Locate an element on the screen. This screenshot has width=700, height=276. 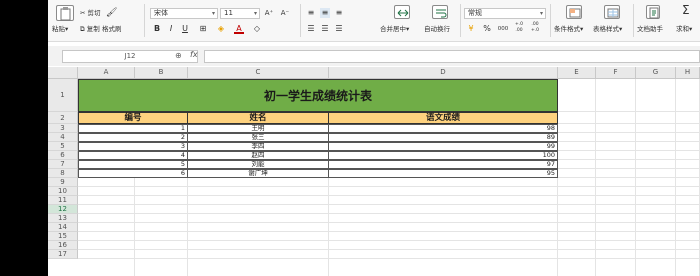
header-cell-name: 姓名 is located at coordinates (258, 118).